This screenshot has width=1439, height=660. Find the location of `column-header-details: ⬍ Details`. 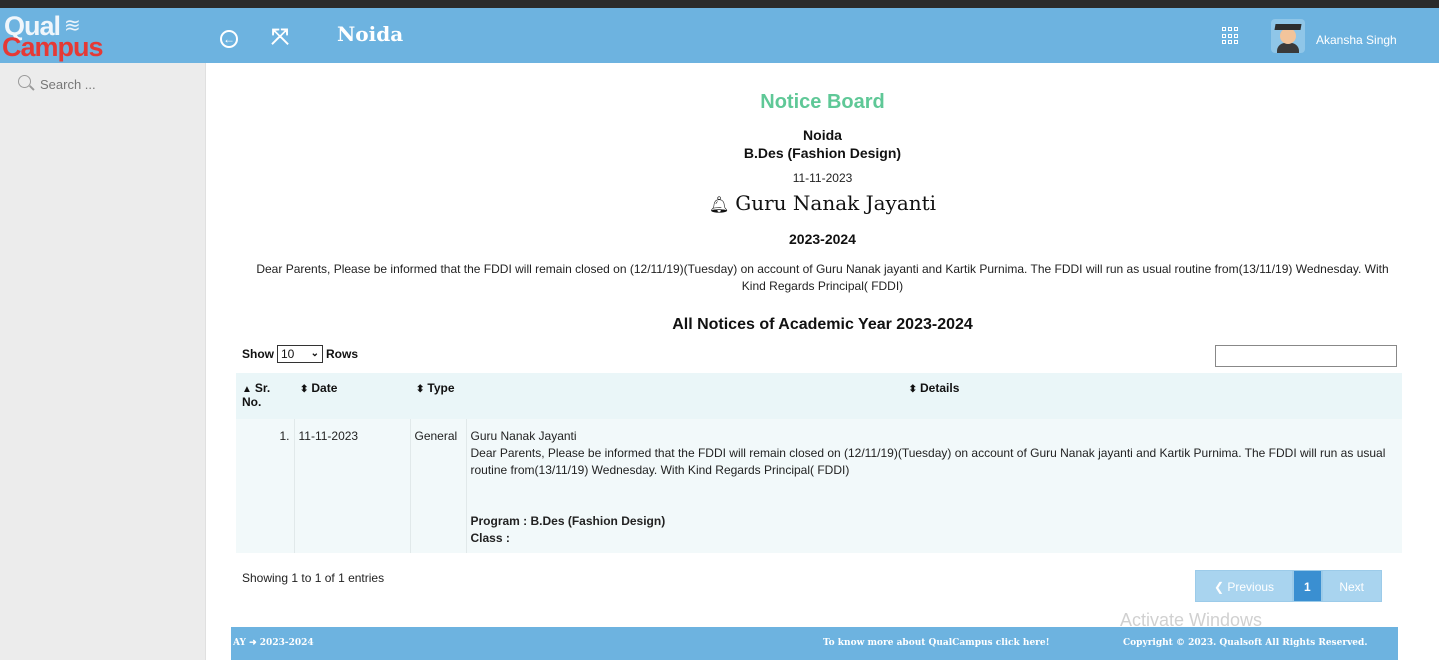

column-header-details: ⬍ Details is located at coordinates (934, 396).